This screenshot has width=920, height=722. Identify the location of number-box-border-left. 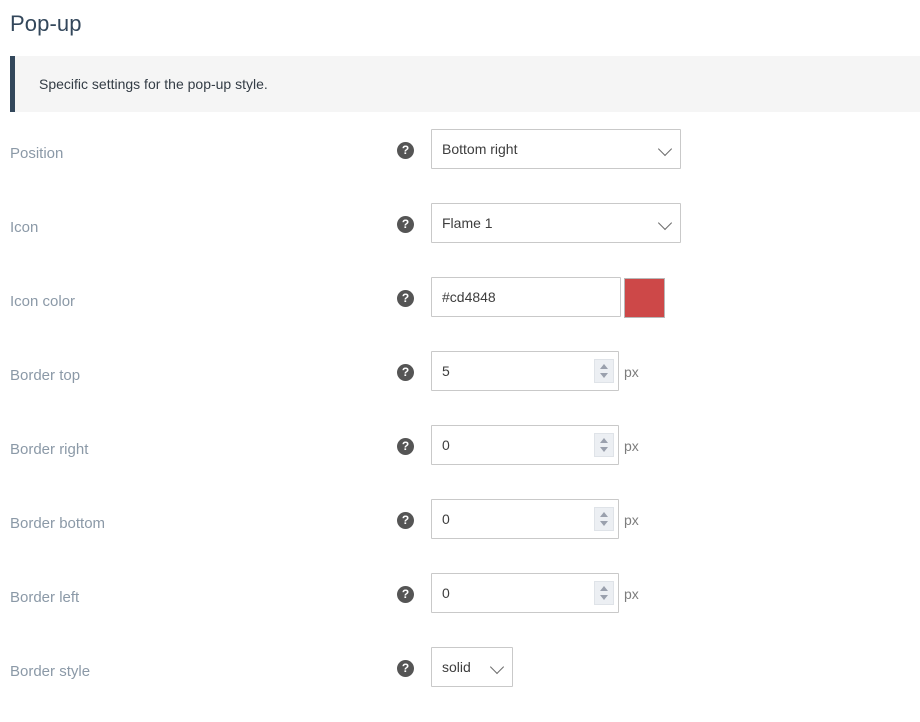
(525, 593).